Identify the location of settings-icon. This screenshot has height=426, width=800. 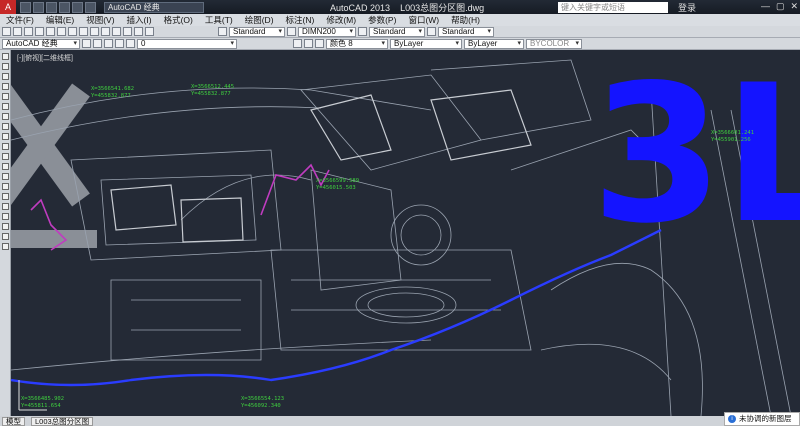
(86, 43).